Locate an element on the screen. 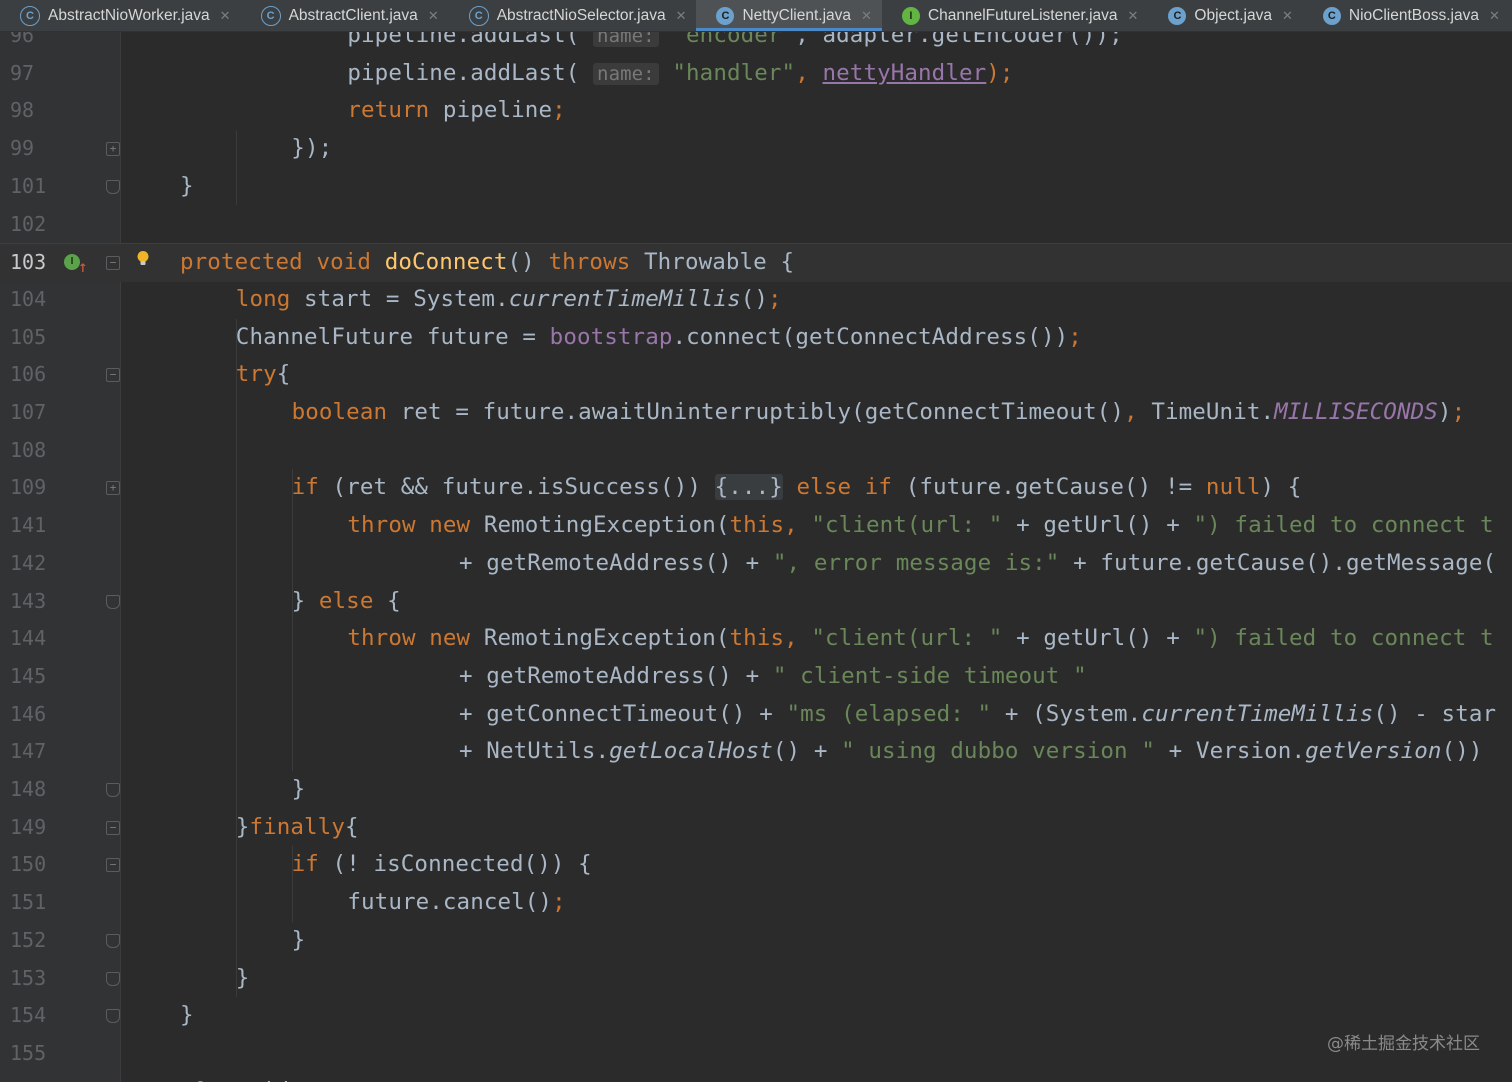 Image resolution: width=1512 pixels, height=1082 pixels. editor-tab: C AbstractClient.java ✕ is located at coordinates (345, 15).